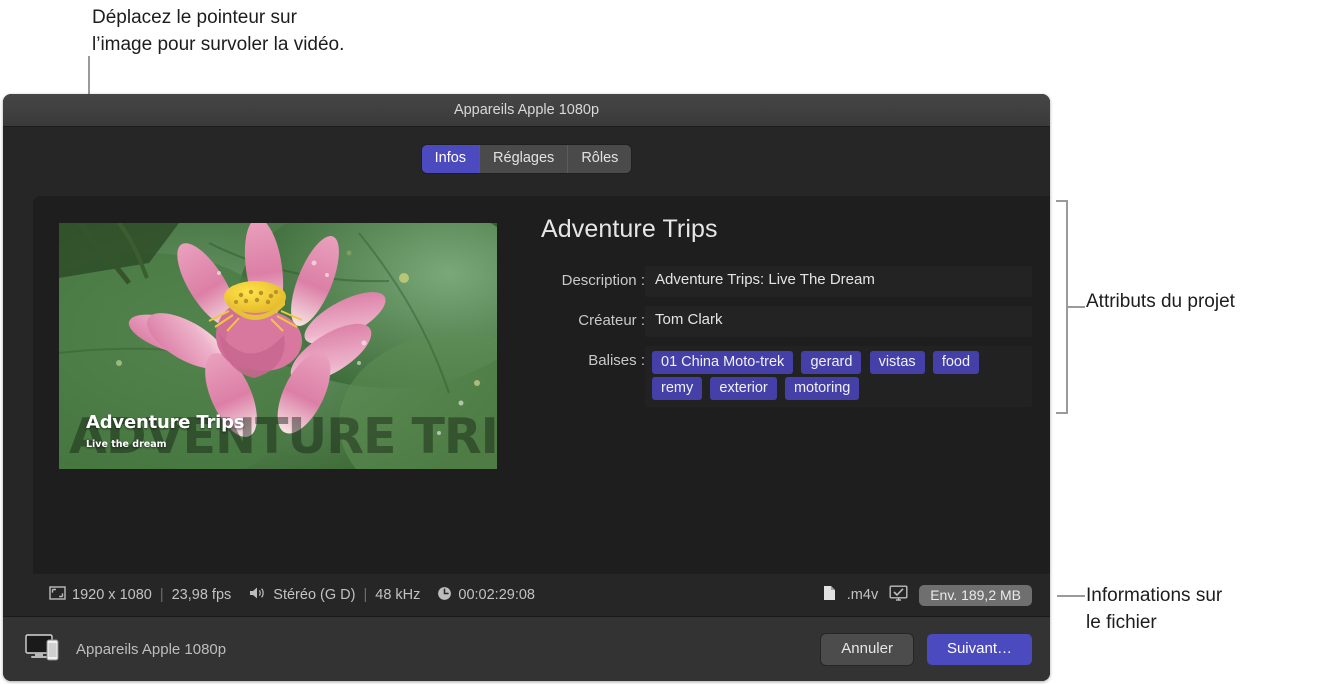  I want to click on tab-group: Infos Réglages Rôles, so click(526, 159).